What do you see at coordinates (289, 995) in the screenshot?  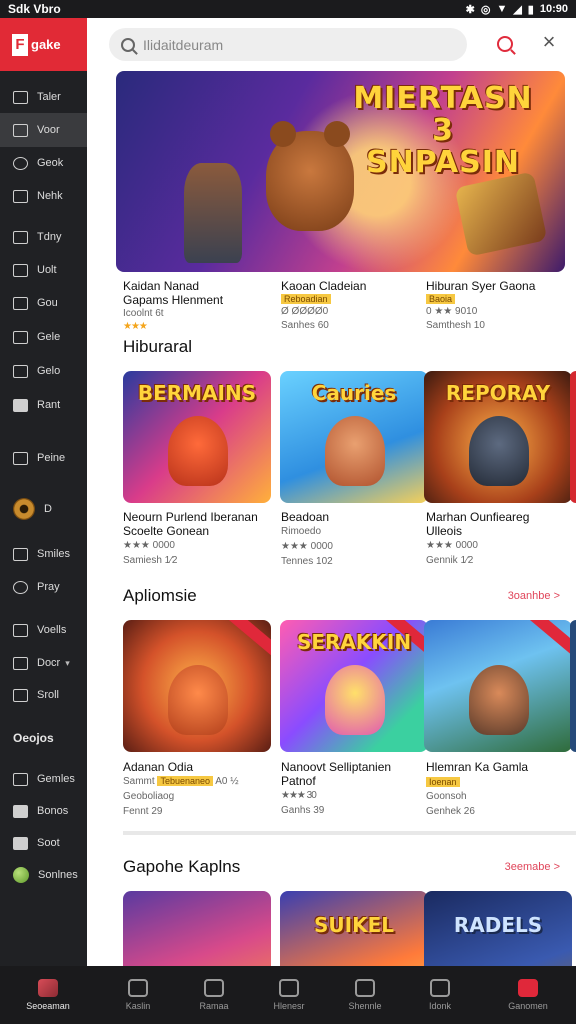 I see `nav-hlenesr: Hlenesr` at bounding box center [289, 995].